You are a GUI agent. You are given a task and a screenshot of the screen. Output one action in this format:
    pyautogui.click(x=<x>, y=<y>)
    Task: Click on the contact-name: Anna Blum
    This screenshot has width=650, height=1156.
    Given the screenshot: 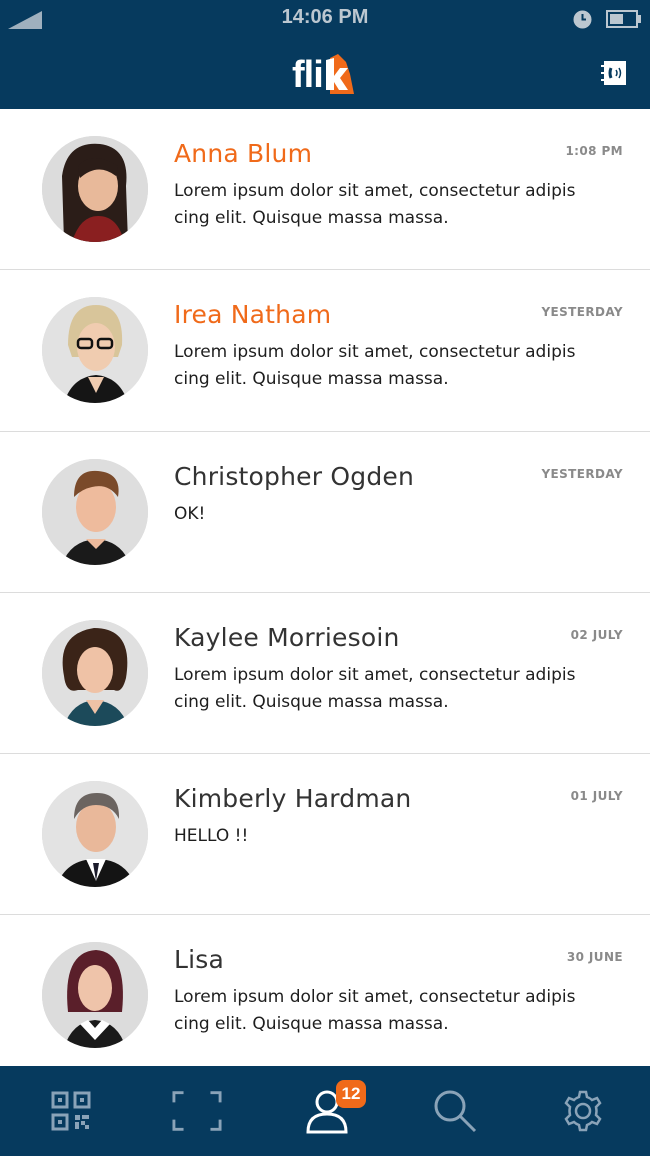 What is the action you would take?
    pyautogui.click(x=243, y=153)
    